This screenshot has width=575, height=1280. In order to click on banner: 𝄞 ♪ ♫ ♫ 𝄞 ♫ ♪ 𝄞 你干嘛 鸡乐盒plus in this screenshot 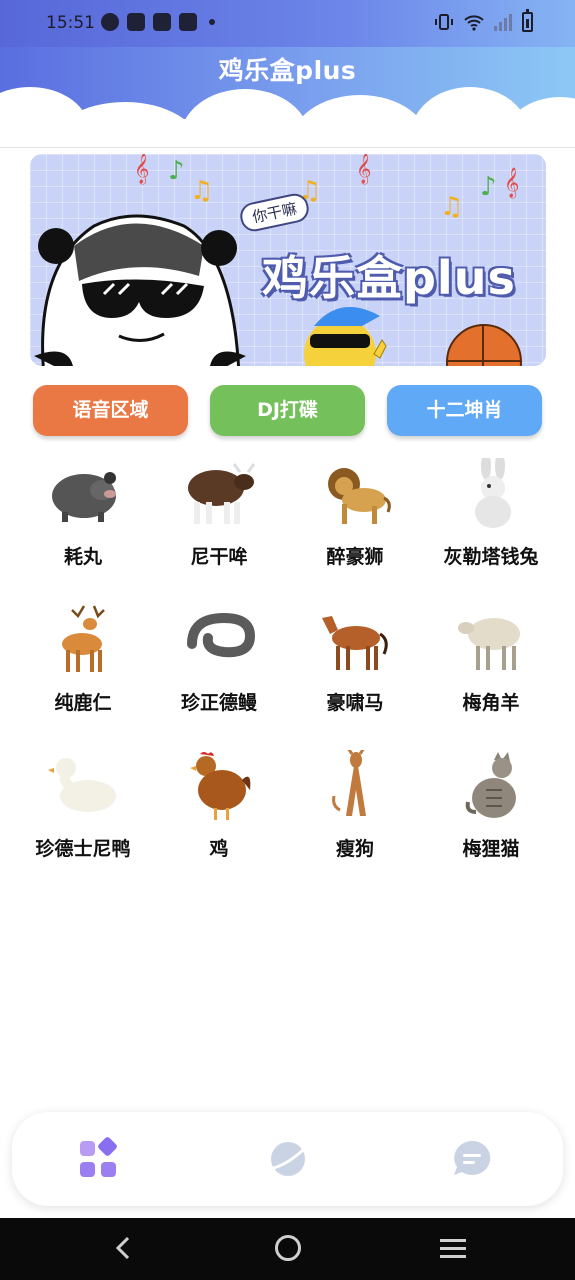, I will do `click(288, 260)`.